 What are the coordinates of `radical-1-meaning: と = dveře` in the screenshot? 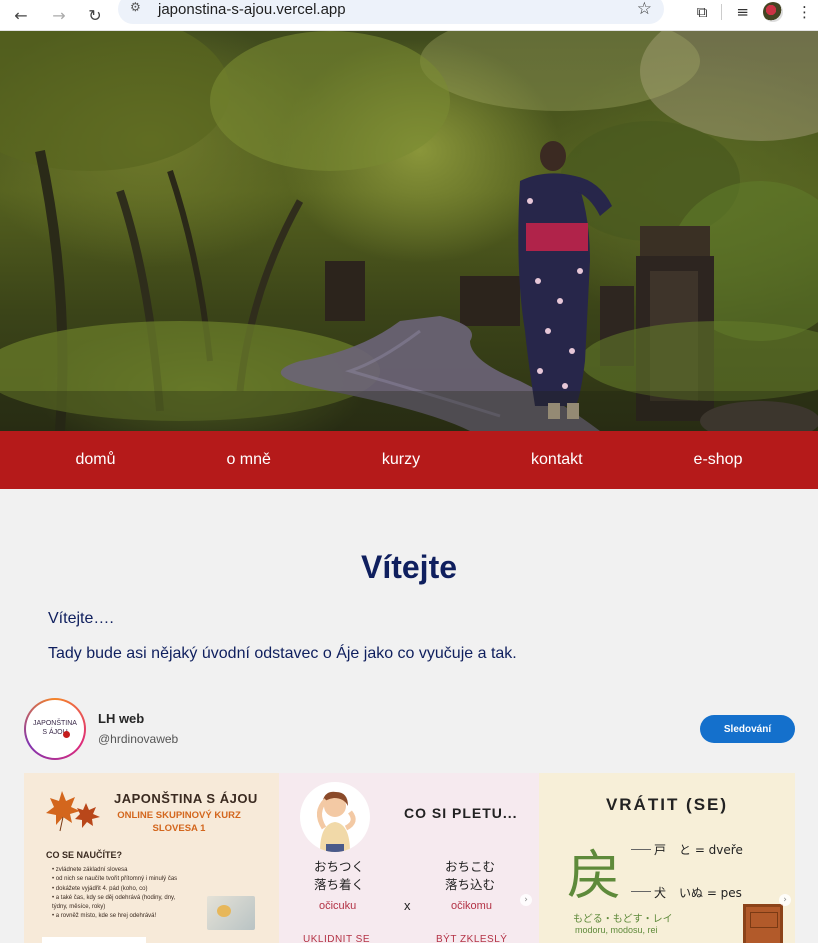 It's located at (711, 850).